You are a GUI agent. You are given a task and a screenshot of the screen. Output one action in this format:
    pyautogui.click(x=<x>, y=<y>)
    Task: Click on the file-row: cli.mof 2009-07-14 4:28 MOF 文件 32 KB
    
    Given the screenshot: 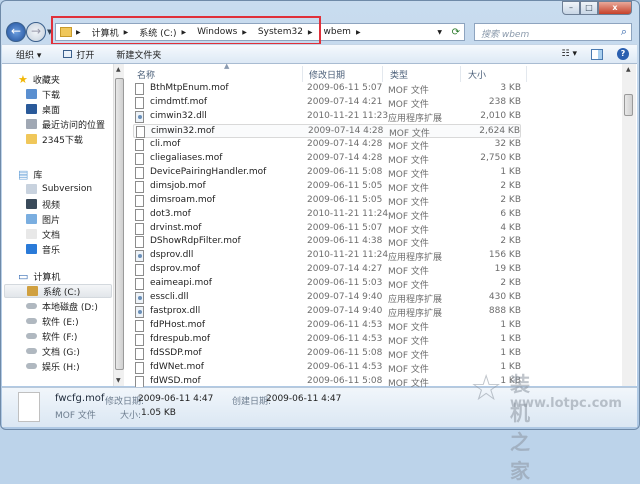 What is the action you would take?
    pyautogui.click(x=327, y=145)
    